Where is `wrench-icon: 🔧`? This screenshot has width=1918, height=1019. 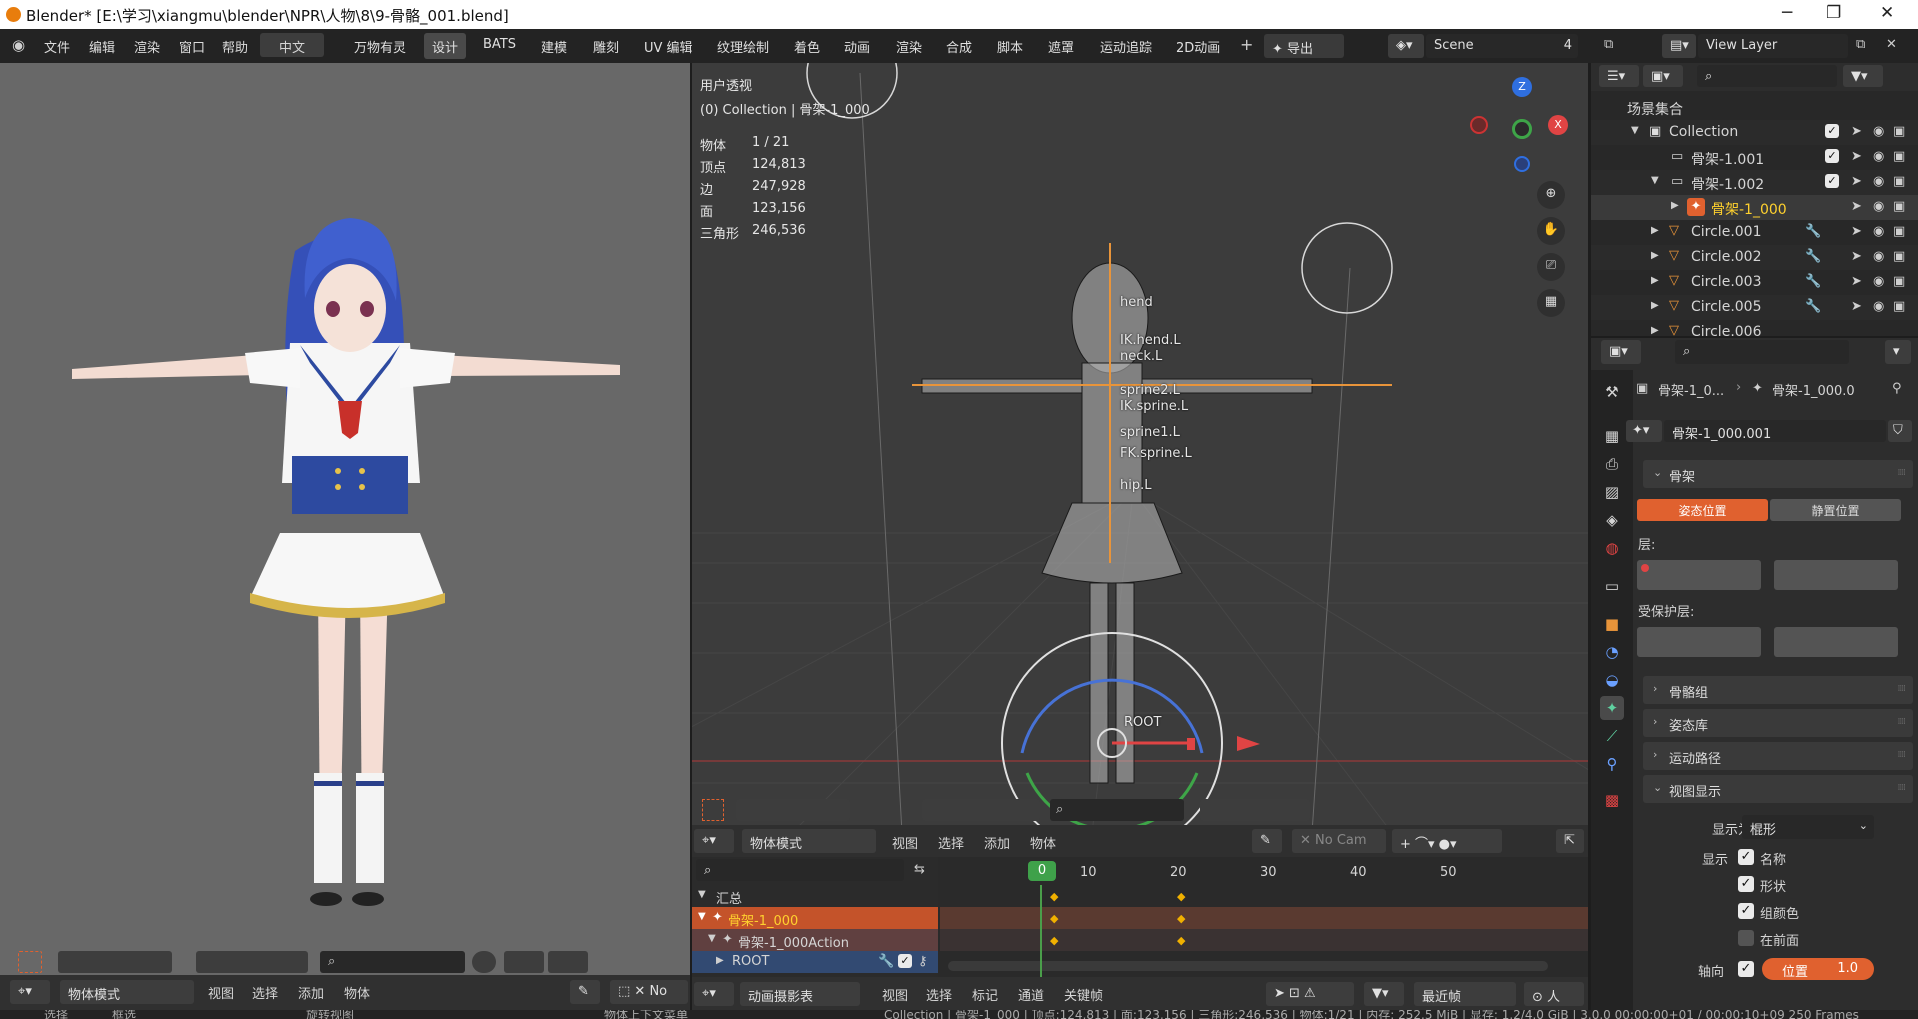
wrench-icon: 🔧 is located at coordinates (886, 961).